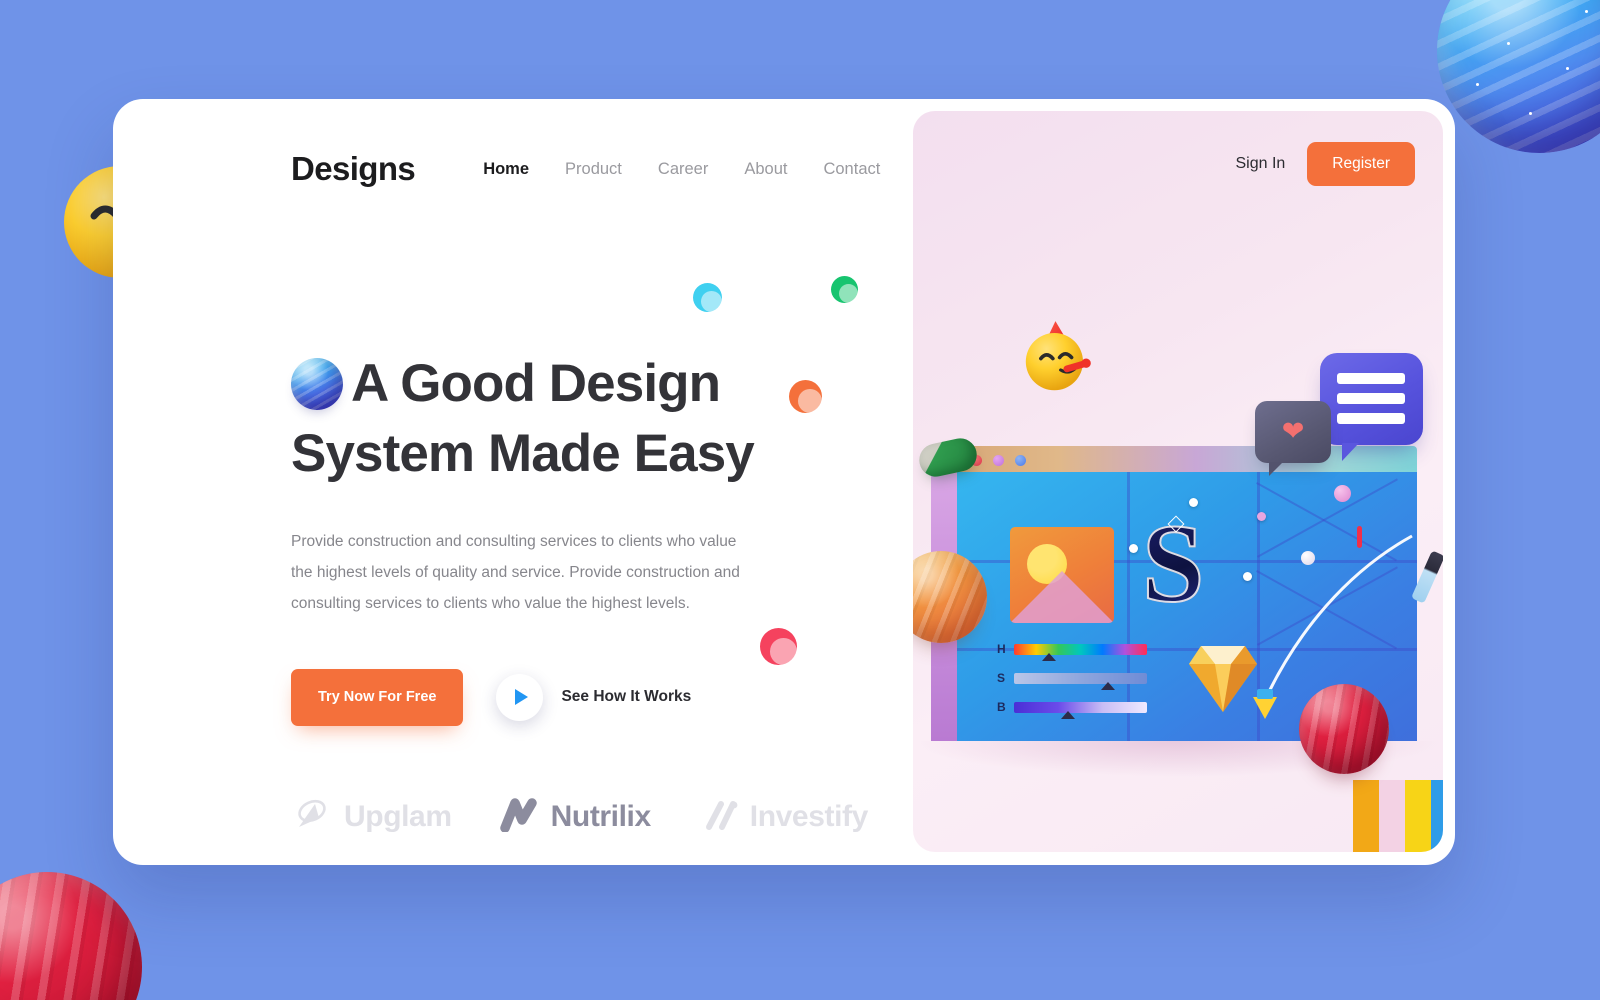 The width and height of the screenshot is (1600, 1000). What do you see at coordinates (1001, 707) in the screenshot?
I see `slider-label-b: B` at bounding box center [1001, 707].